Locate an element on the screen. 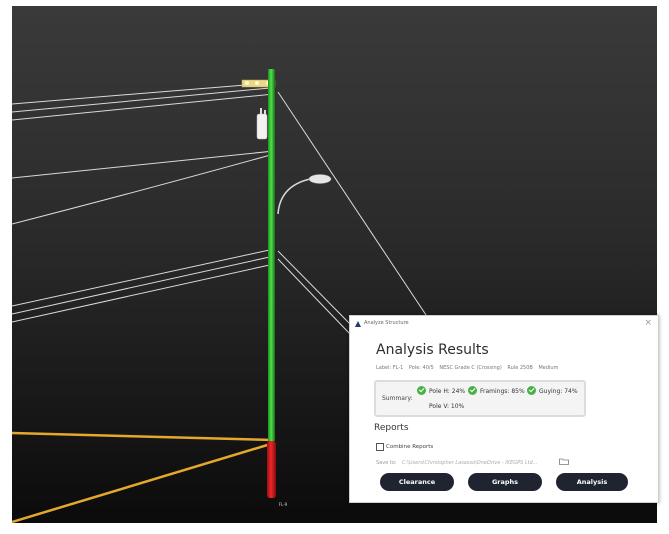  nesc-grade: NESC Grade C (Crossing) is located at coordinates (470, 368).